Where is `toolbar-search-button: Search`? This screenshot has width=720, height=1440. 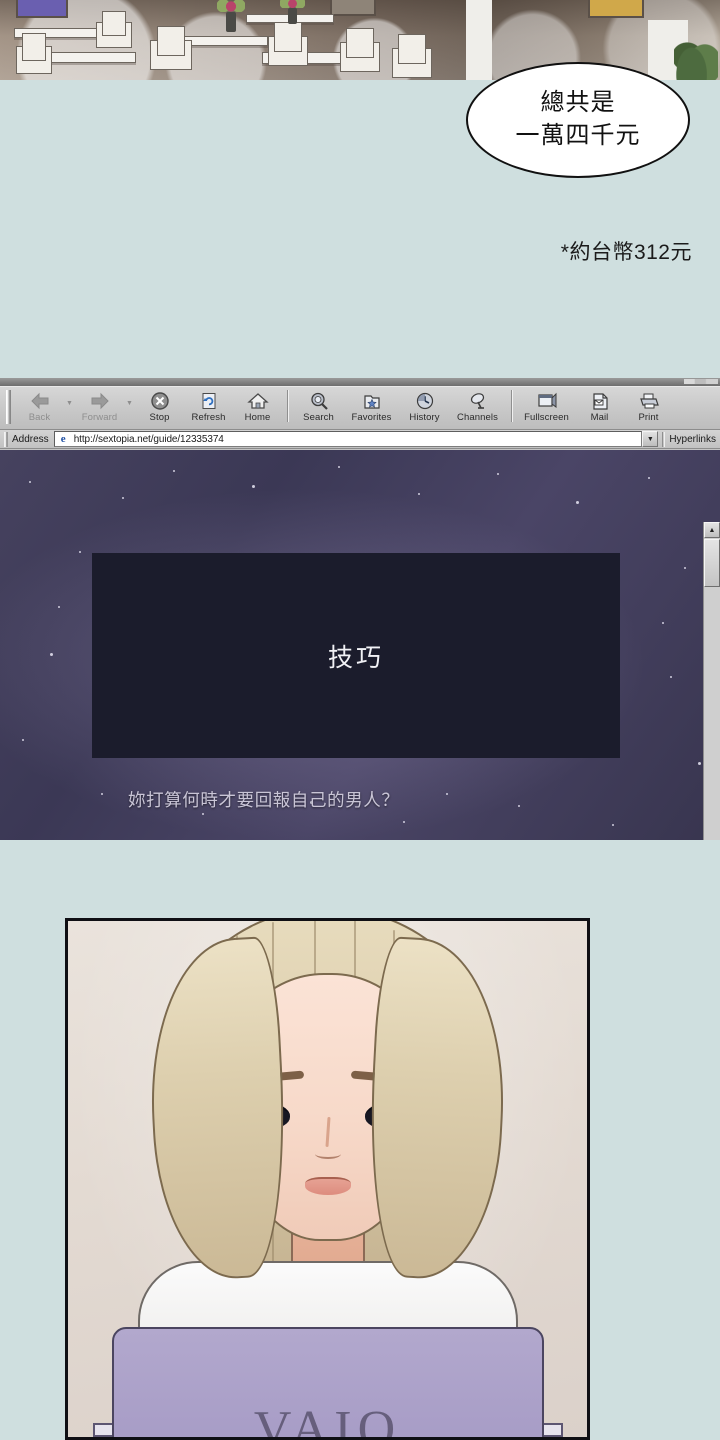 toolbar-search-button: Search is located at coordinates (318, 405).